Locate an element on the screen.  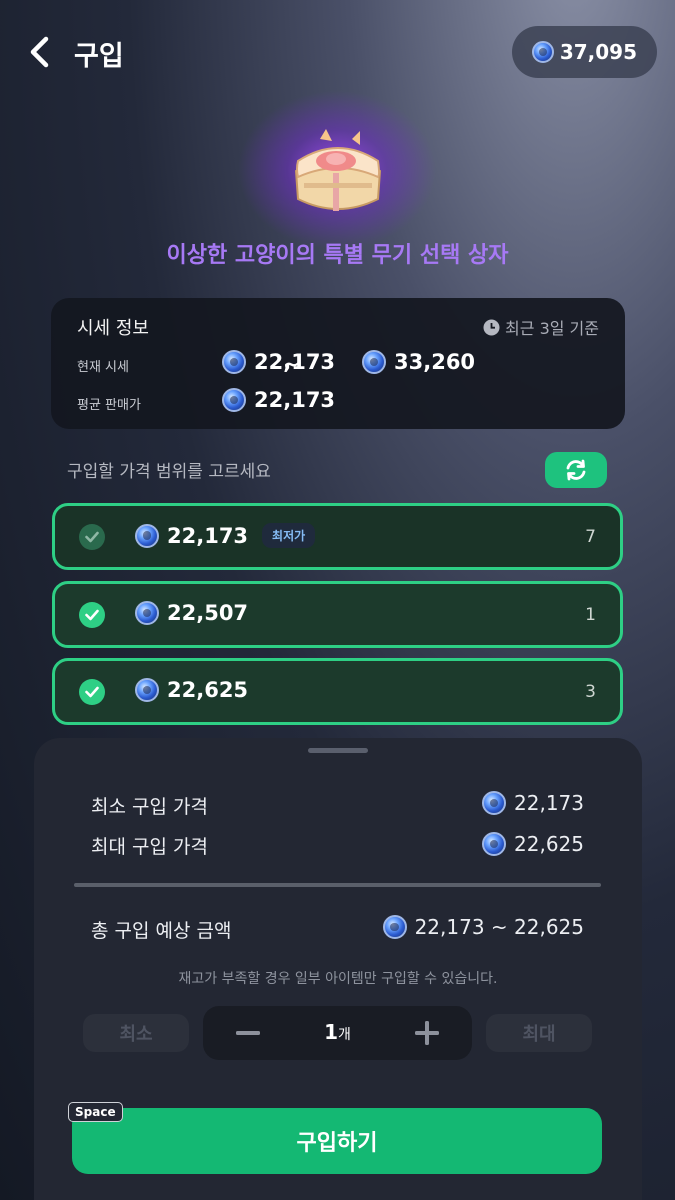
max-price: 22,625 is located at coordinates (533, 844).